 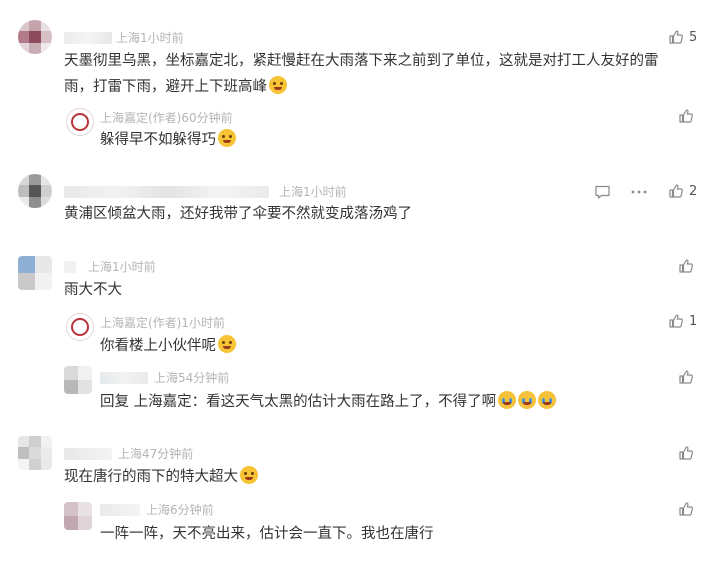 What do you see at coordinates (328, 402) in the screenshot?
I see `reply-text: 回复 上海嘉定：看这天气太黑的估计大雨在路上了，不得了啊` at bounding box center [328, 402].